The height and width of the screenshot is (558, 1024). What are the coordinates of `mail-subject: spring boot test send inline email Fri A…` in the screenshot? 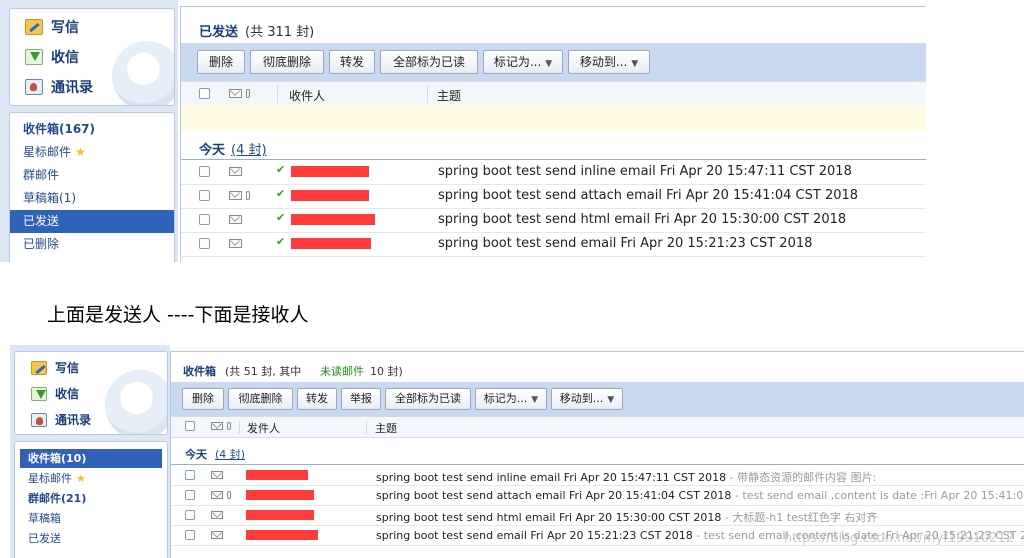 It's located at (645, 171).